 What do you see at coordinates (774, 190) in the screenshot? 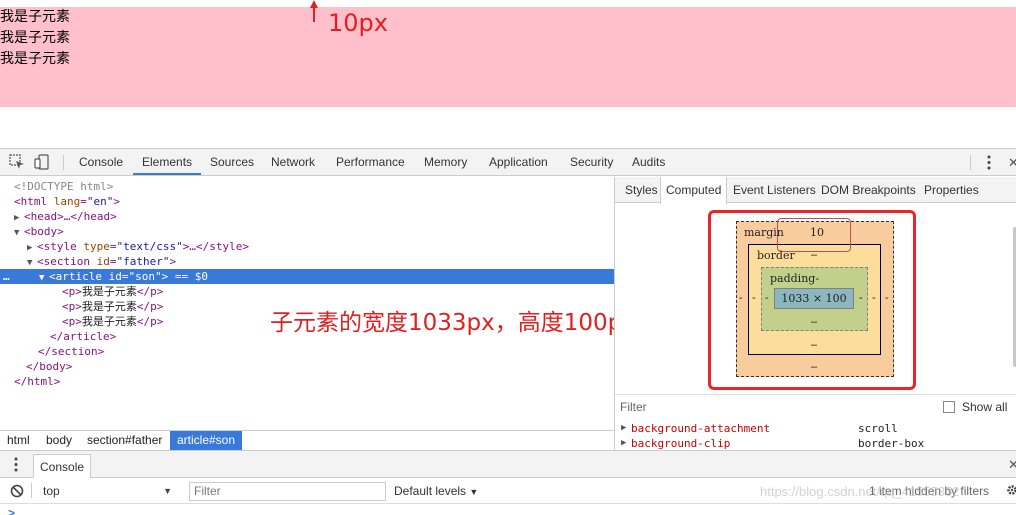
I see `tab-event-listeners: Event Listeners` at bounding box center [774, 190].